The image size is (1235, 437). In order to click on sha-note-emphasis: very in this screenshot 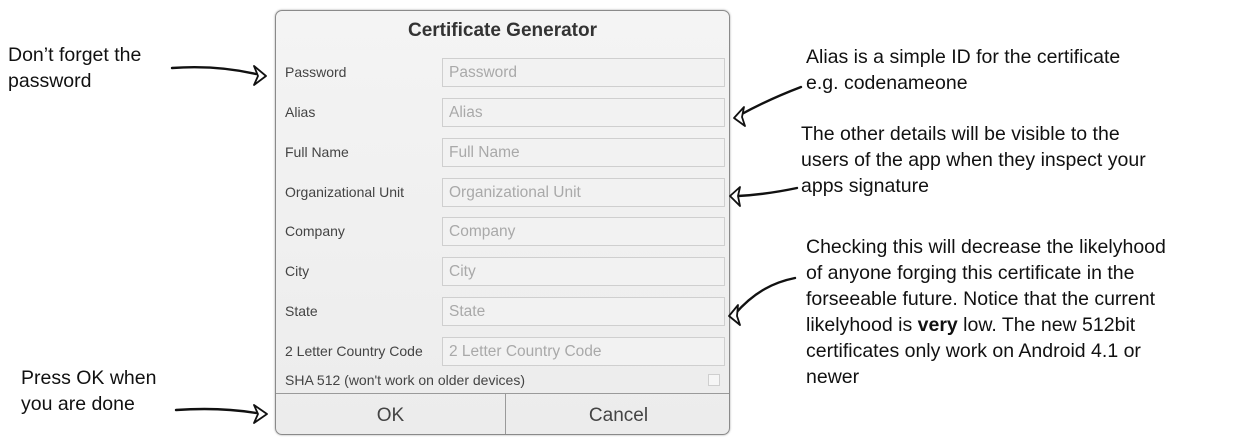, I will do `click(937, 325)`.